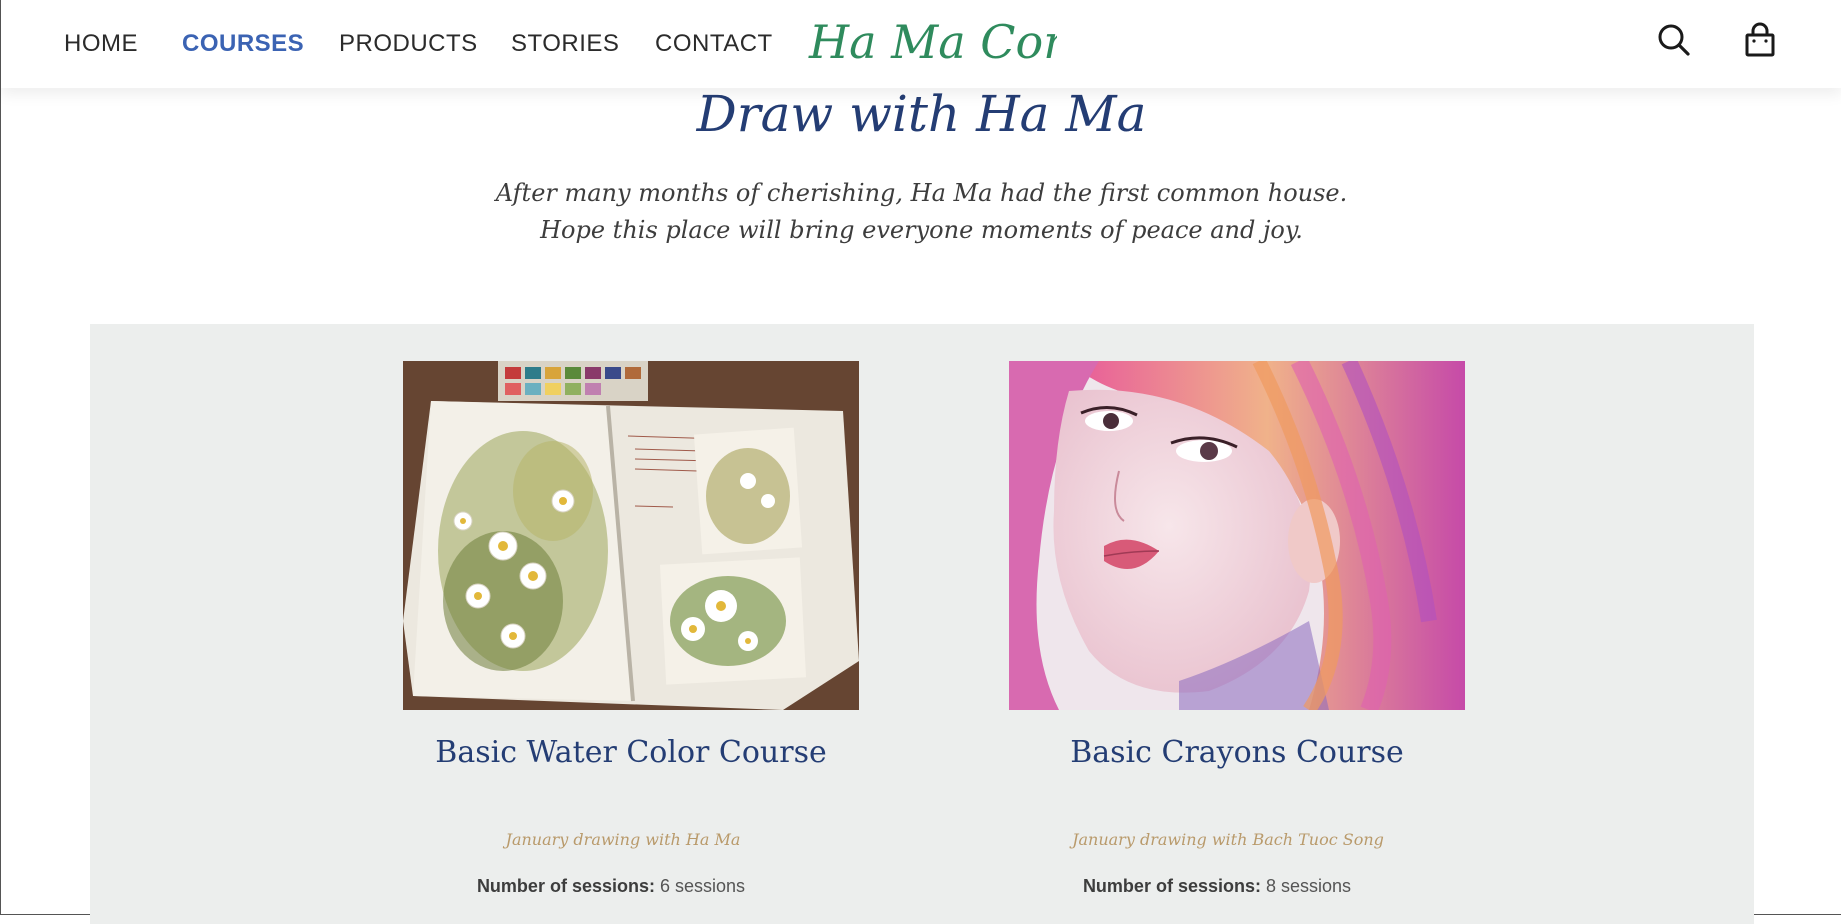  I want to click on nav-link-stories: STORIES, so click(565, 44).